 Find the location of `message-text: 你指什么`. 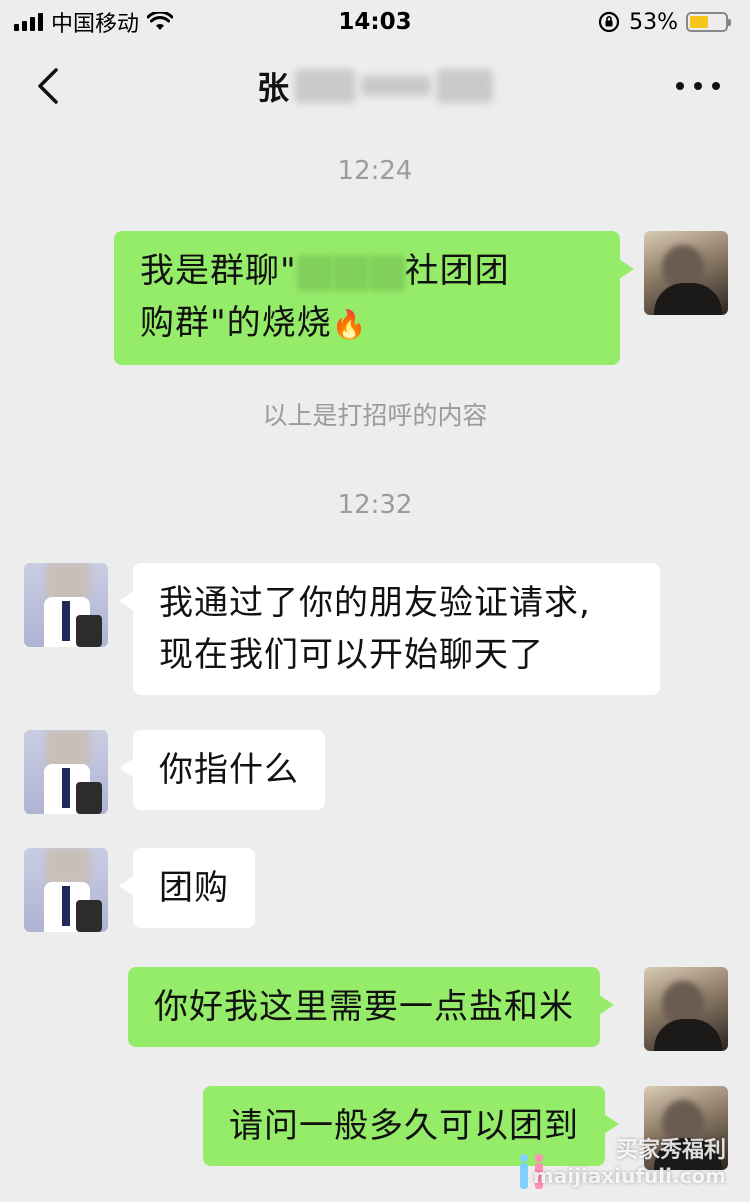

message-text: 你指什么 is located at coordinates (229, 770).